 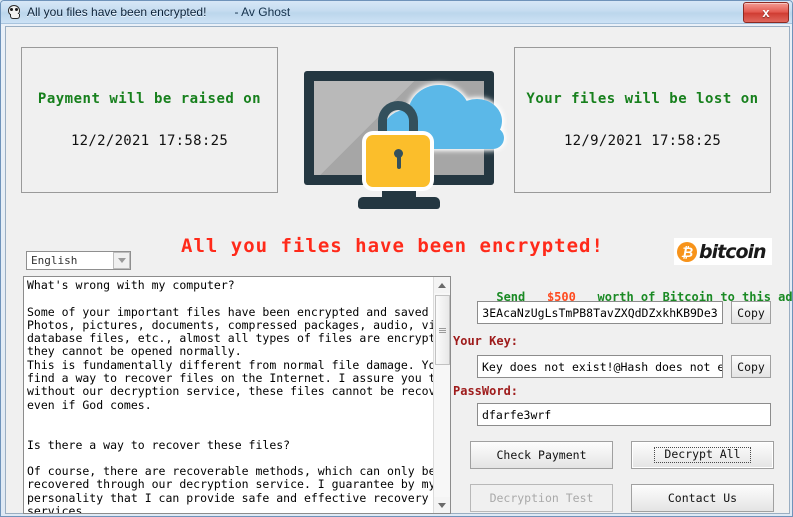 What do you see at coordinates (54, 260) in the screenshot?
I see `language-select-value: English` at bounding box center [54, 260].